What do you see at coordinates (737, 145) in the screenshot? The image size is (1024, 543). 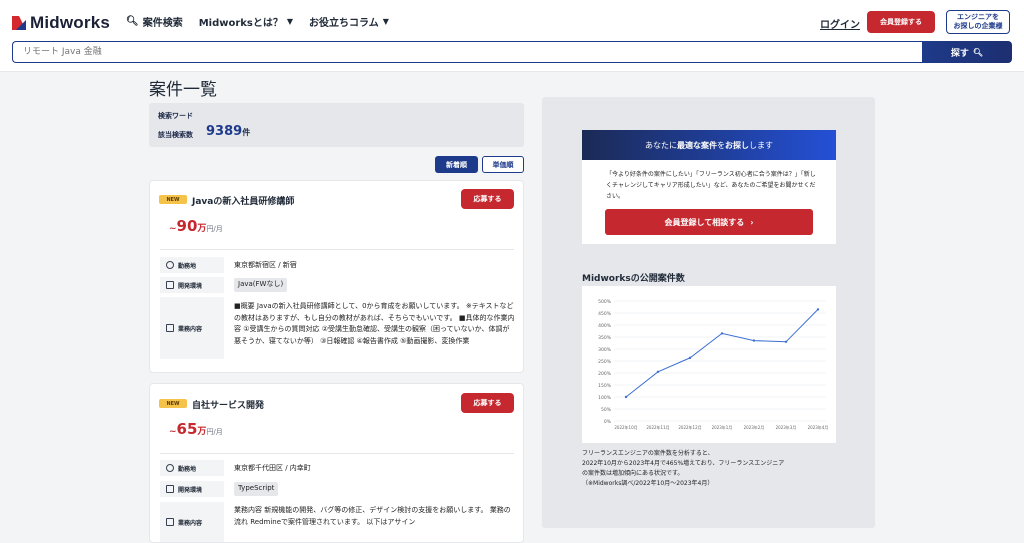 I see `promo-heading-bold2: お探し` at bounding box center [737, 145].